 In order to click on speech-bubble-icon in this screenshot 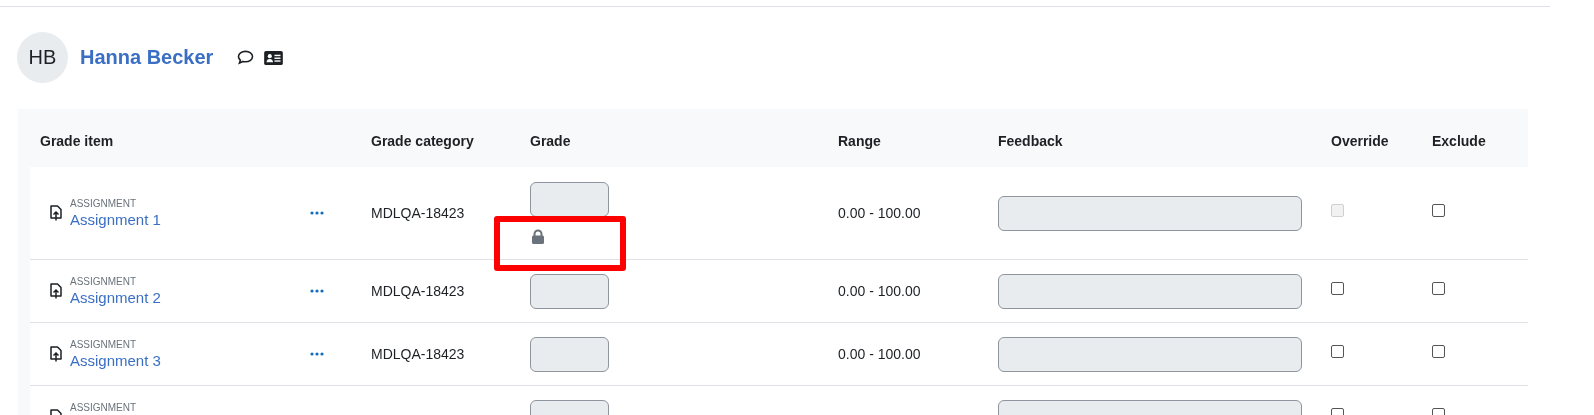, I will do `click(246, 57)`.